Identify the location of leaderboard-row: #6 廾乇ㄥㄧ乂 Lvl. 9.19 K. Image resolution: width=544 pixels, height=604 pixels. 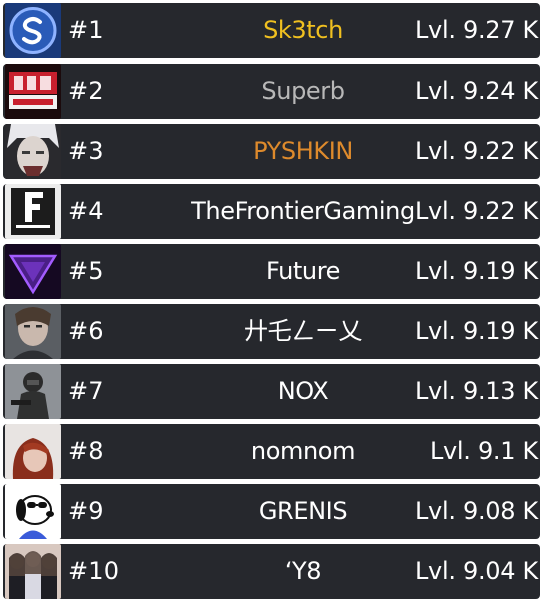
(271, 331).